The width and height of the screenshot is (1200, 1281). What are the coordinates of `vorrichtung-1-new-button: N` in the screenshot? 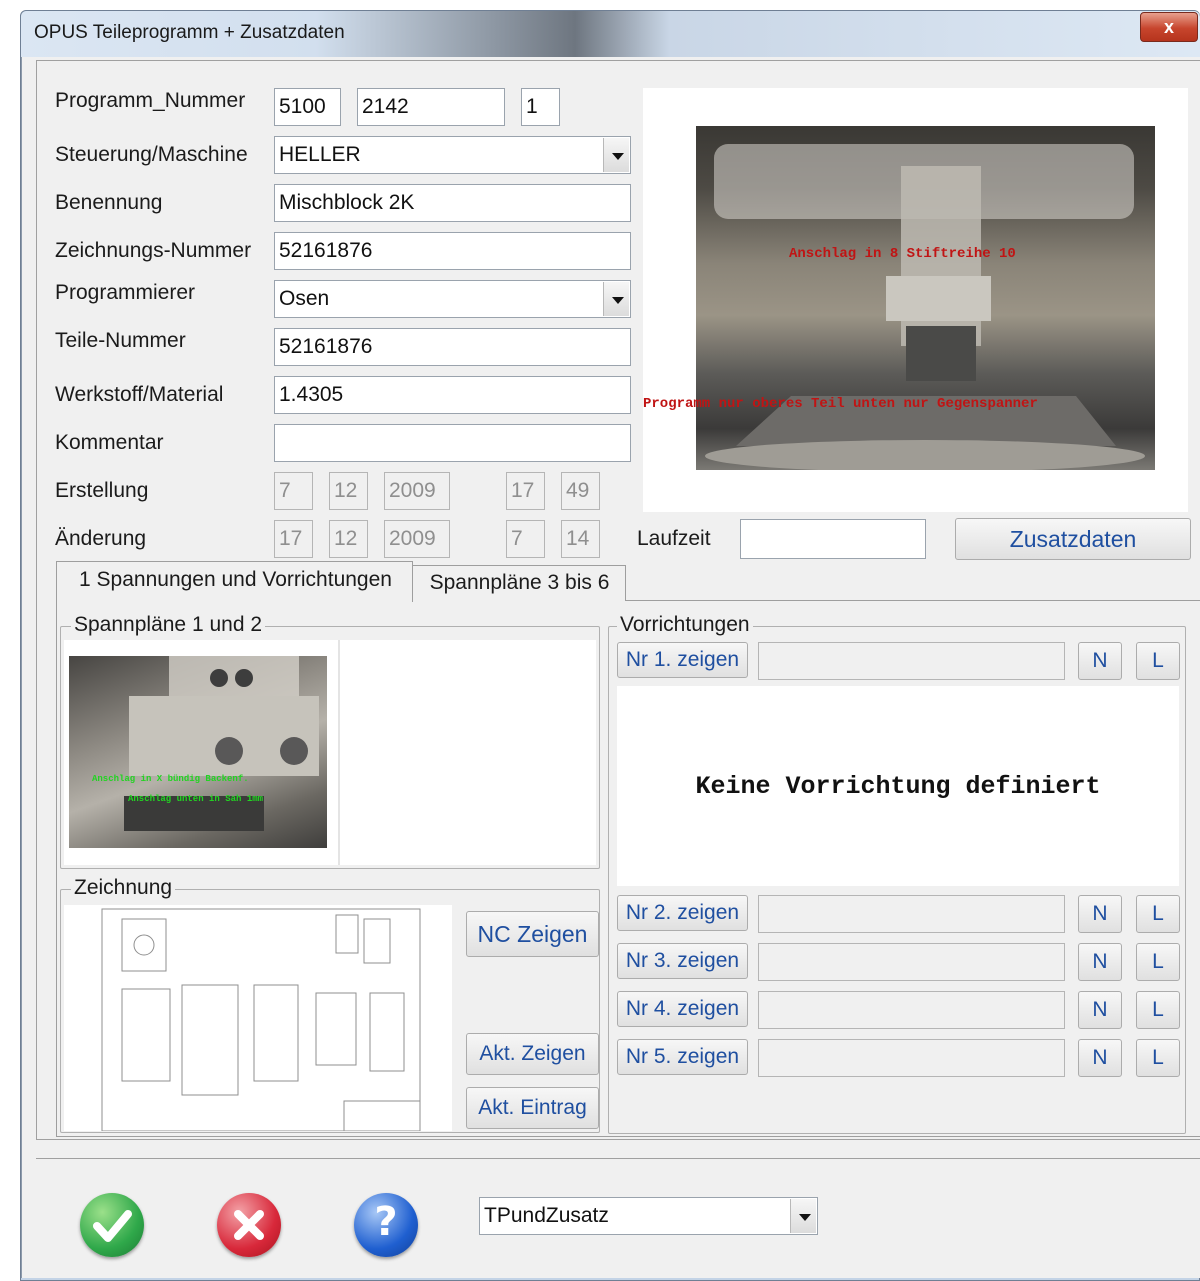 It's located at (1100, 661).